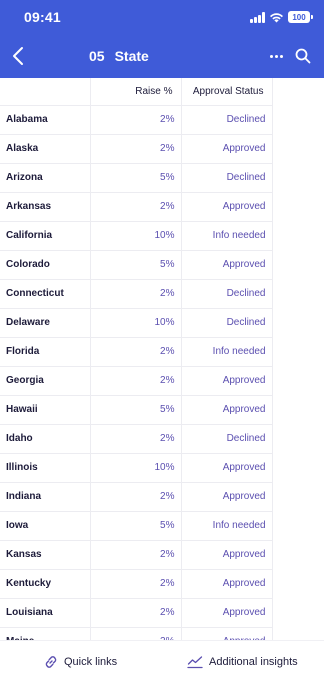 The height and width of the screenshot is (690, 324). What do you see at coordinates (45, 497) in the screenshot?
I see `state-cell: Indiana` at bounding box center [45, 497].